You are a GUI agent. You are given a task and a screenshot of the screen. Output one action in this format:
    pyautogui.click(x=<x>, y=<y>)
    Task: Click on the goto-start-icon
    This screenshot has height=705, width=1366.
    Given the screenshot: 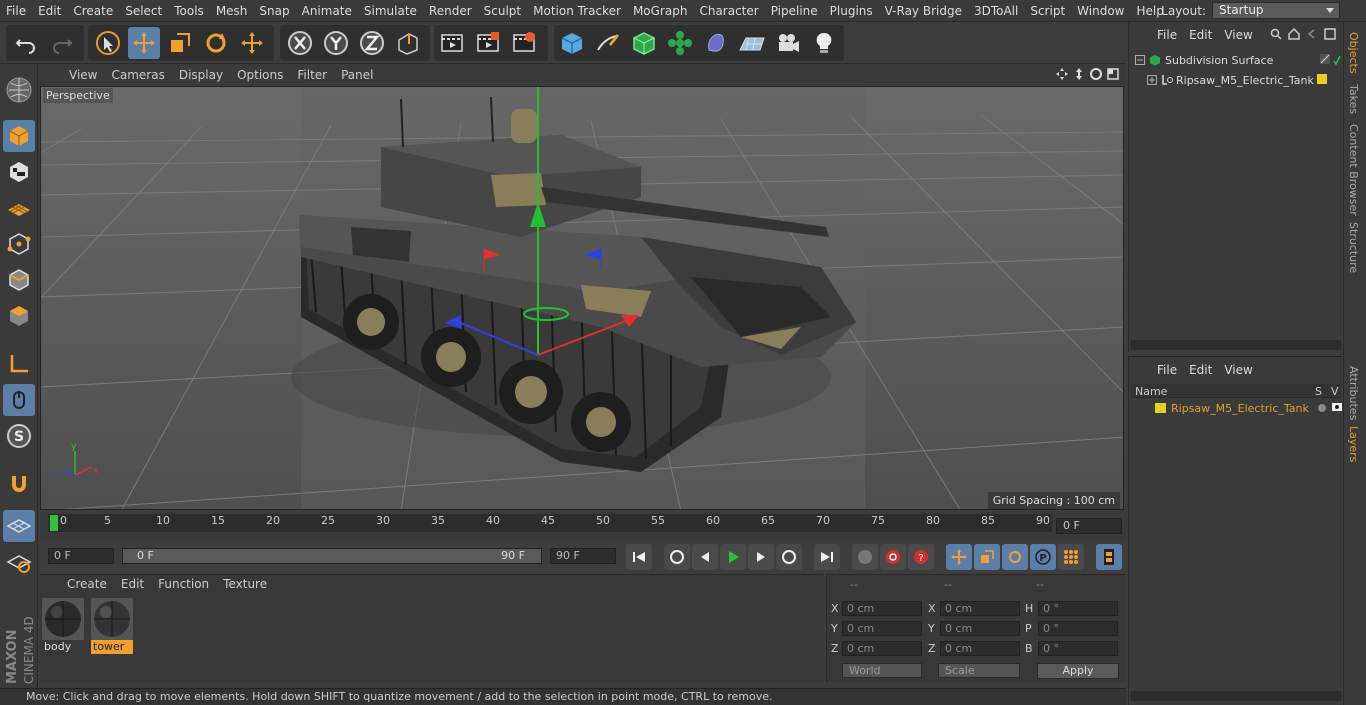 What is the action you would take?
    pyautogui.click(x=639, y=557)
    